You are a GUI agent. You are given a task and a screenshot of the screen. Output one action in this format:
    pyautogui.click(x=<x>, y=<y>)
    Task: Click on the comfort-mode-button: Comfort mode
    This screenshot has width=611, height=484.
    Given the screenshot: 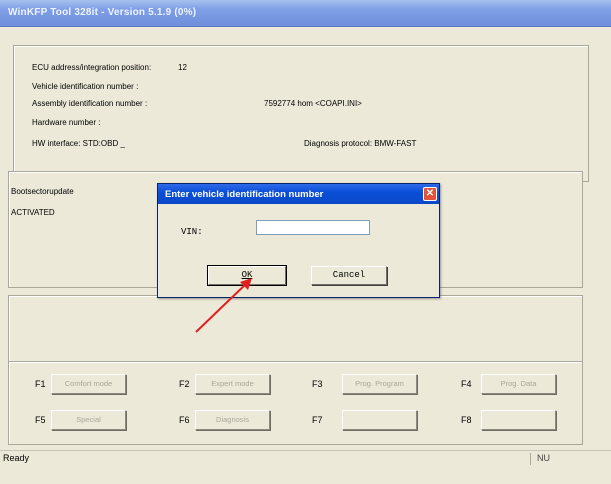 What is the action you would take?
    pyautogui.click(x=88, y=384)
    